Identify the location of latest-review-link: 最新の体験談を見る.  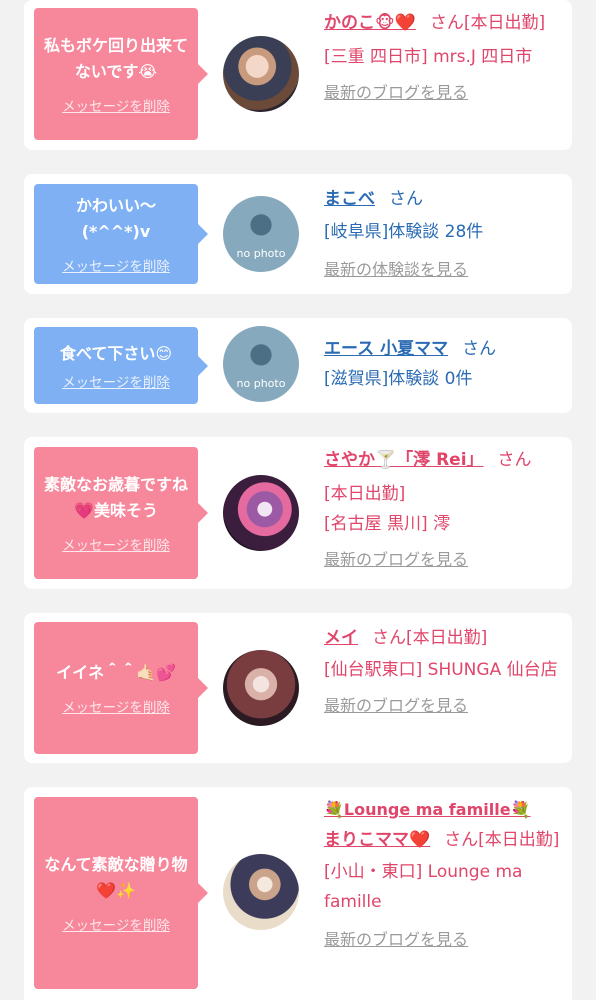
(396, 269).